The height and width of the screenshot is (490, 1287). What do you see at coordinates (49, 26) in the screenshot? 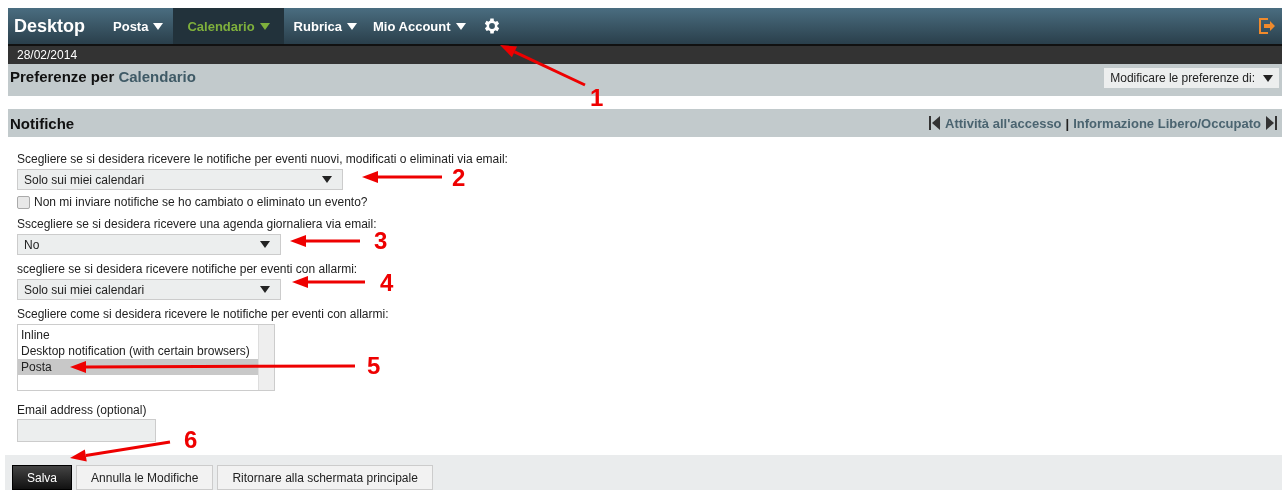
I see `app-title: Desktop` at bounding box center [49, 26].